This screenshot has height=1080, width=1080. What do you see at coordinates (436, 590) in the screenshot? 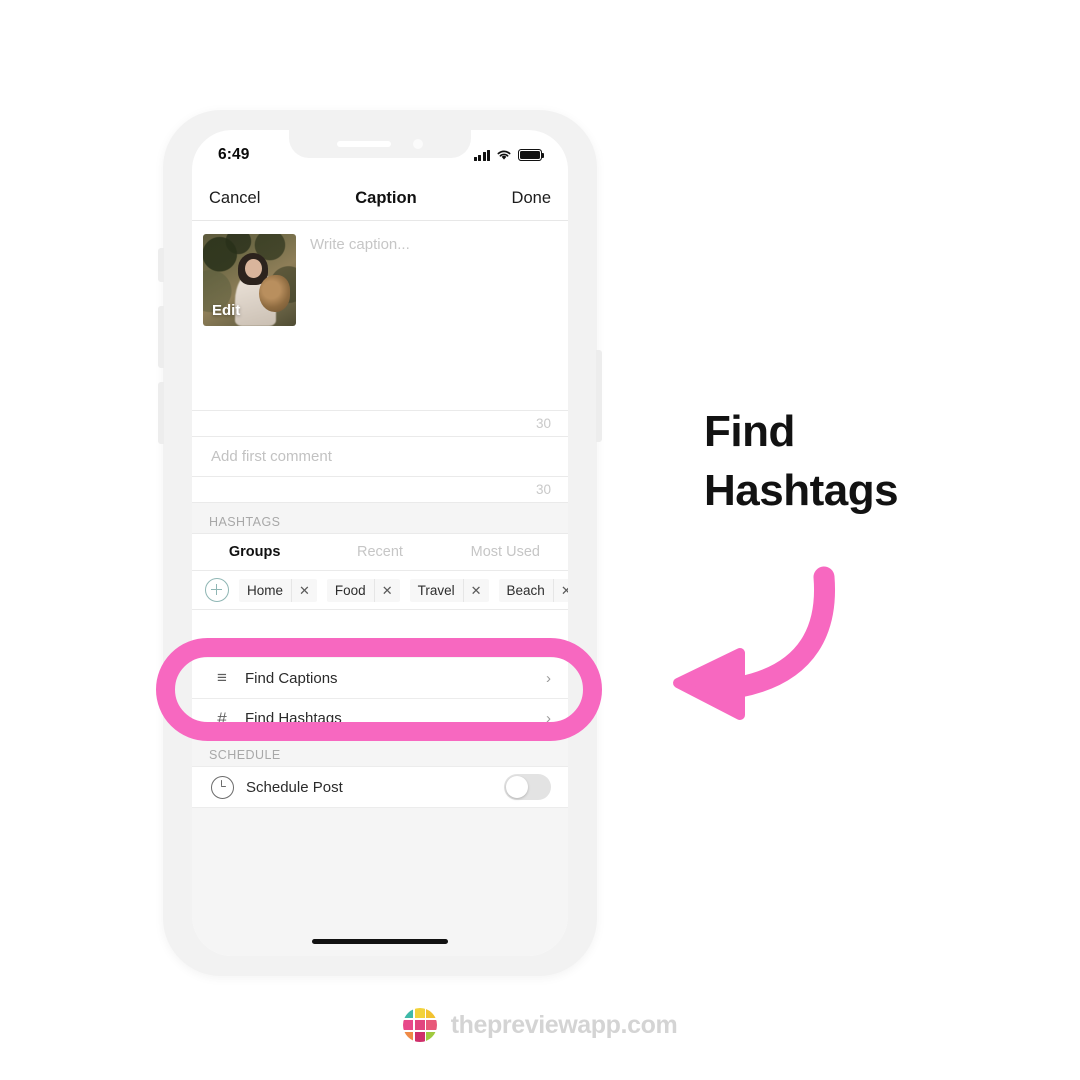
I see `chip-label: Travel` at bounding box center [436, 590].